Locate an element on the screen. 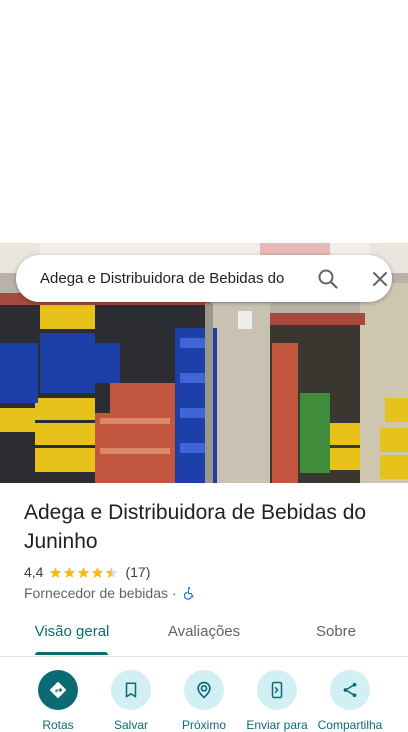  nearby-icon is located at coordinates (204, 690).